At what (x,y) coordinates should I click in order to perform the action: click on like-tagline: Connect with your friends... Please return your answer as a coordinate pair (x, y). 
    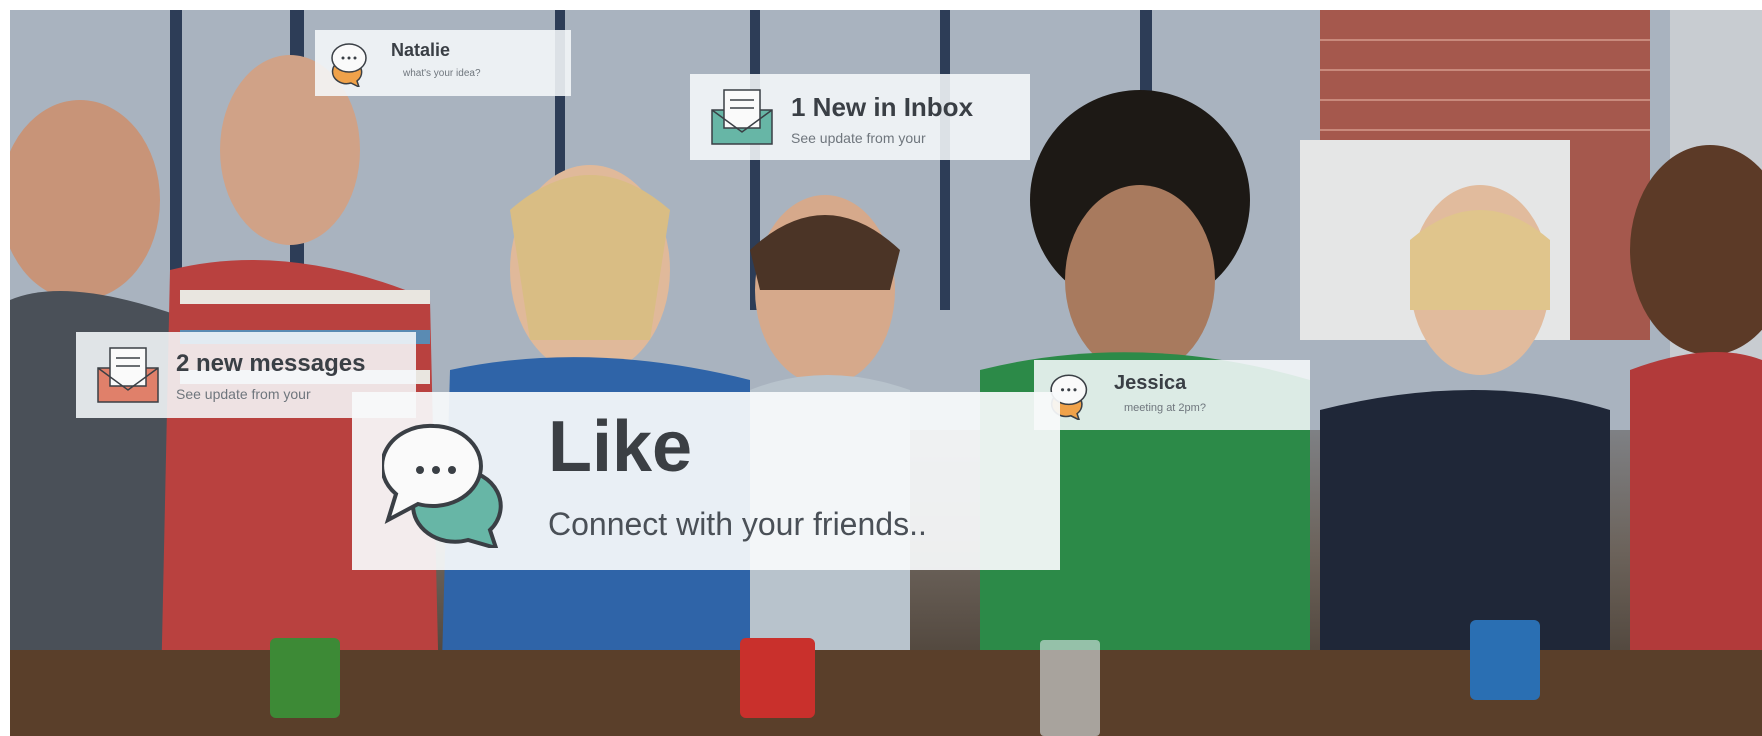
    Looking at the image, I should click on (737, 524).